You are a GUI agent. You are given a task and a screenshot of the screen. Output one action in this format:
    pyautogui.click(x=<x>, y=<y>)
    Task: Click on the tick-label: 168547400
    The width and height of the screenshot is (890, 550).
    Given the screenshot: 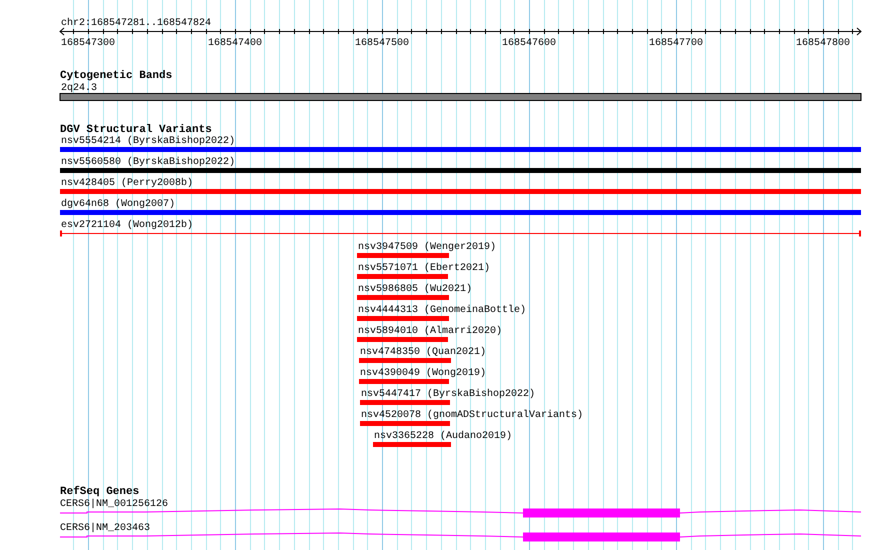 What is the action you would take?
    pyautogui.click(x=235, y=43)
    